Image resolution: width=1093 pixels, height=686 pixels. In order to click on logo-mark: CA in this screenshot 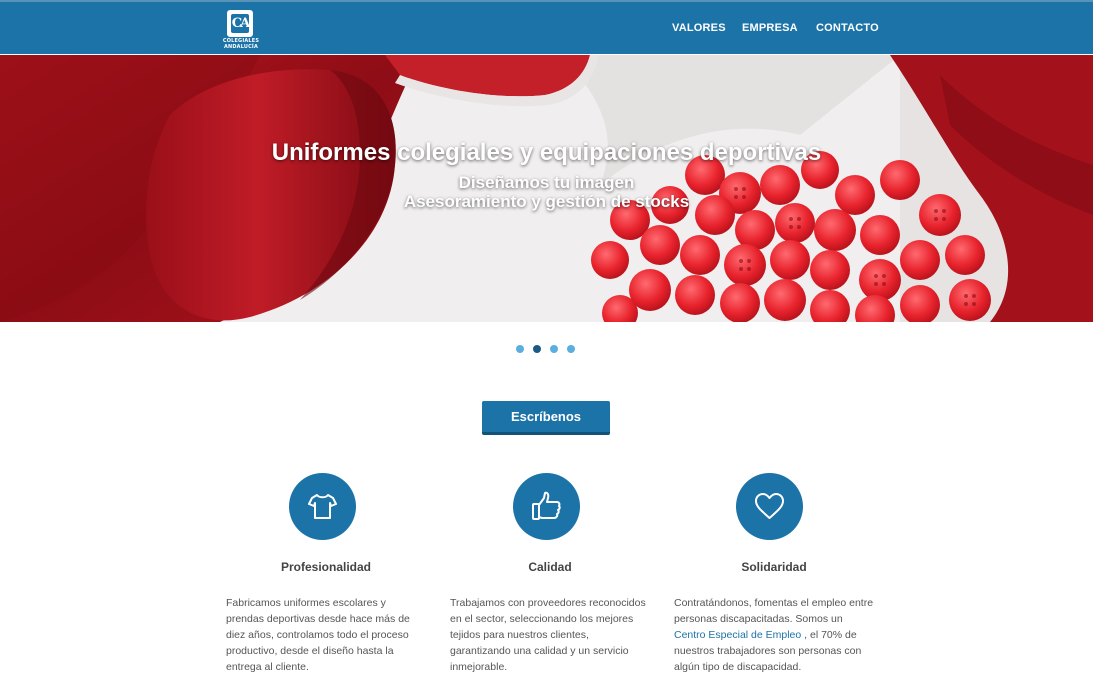, I will do `click(240, 23)`.